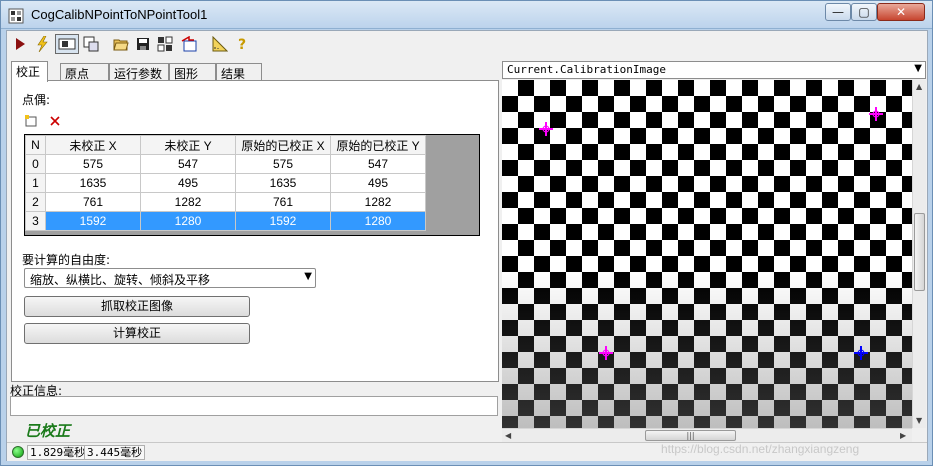 This screenshot has width=933, height=466. I want to click on cell-raw-cal-x: 1635, so click(283, 183).